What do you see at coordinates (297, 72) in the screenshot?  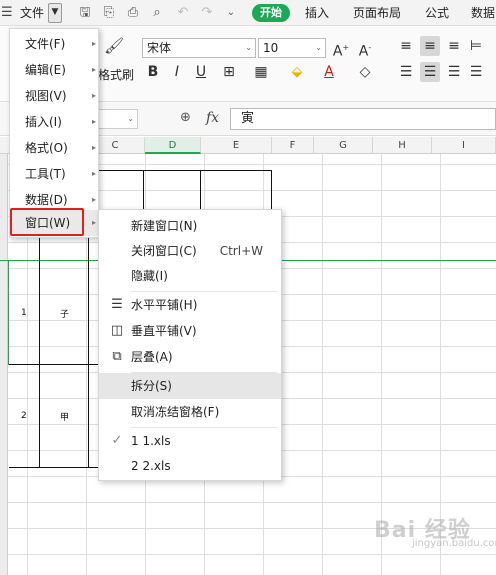 I see `fill-color-icon: ⬙` at bounding box center [297, 72].